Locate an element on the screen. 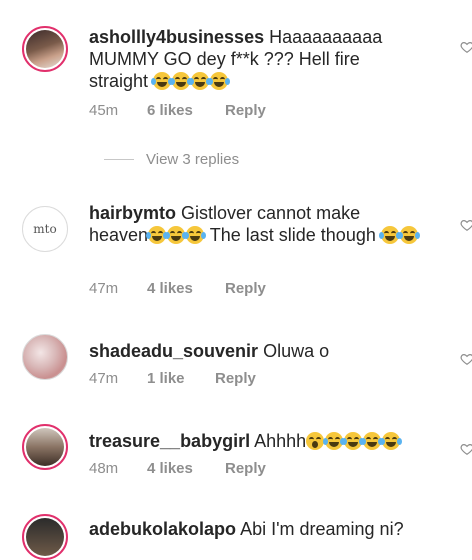 The height and width of the screenshot is (560, 472). comment-meta: 48m 4 likes Reply is located at coordinates (177, 468).